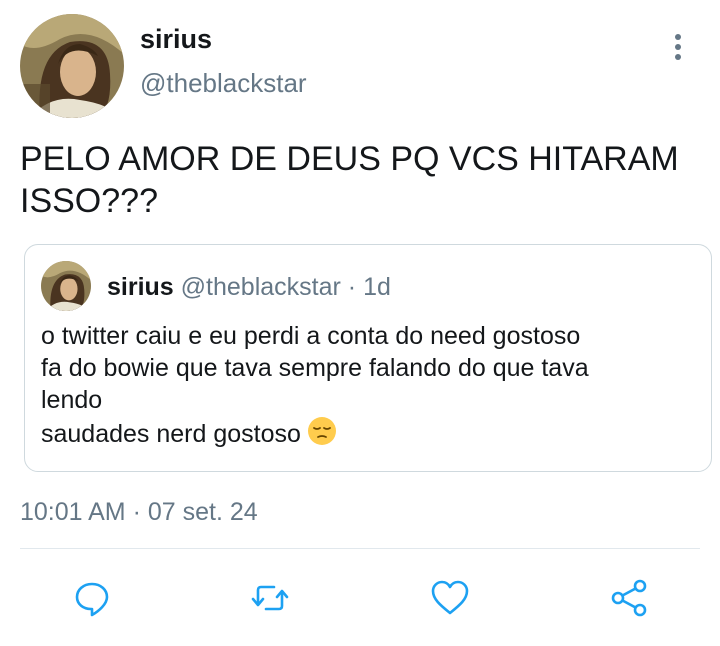  What do you see at coordinates (72, 400) in the screenshot?
I see `quoted-line: lendo` at bounding box center [72, 400].